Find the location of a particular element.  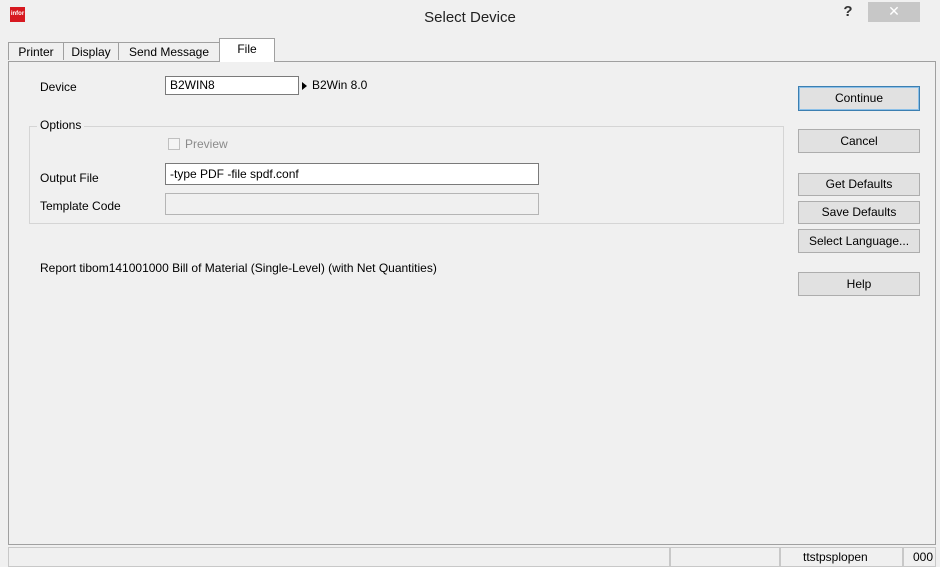

status-empty-cell is located at coordinates (725, 557).